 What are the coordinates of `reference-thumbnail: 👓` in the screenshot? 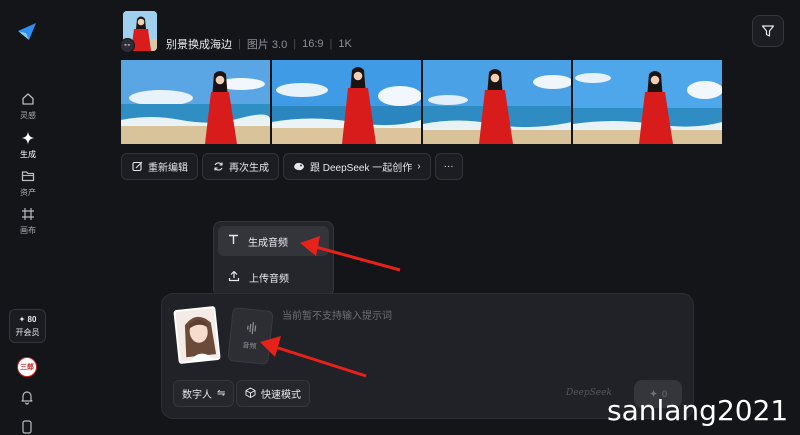 It's located at (138, 32).